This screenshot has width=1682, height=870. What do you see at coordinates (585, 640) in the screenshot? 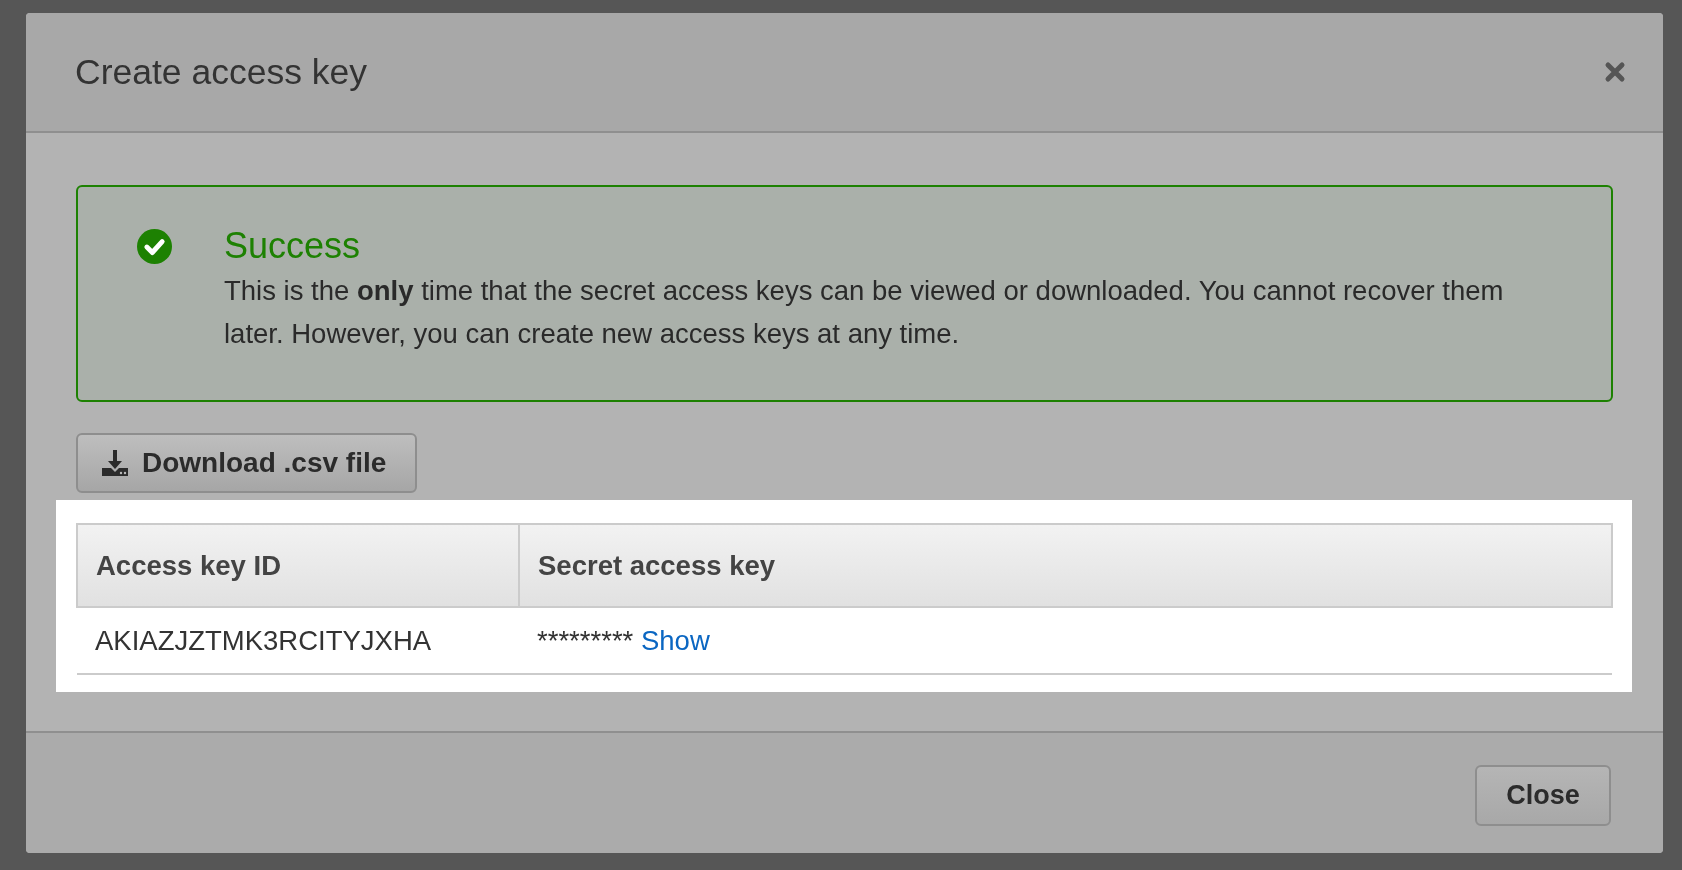
I see `masked-secret: *********` at bounding box center [585, 640].